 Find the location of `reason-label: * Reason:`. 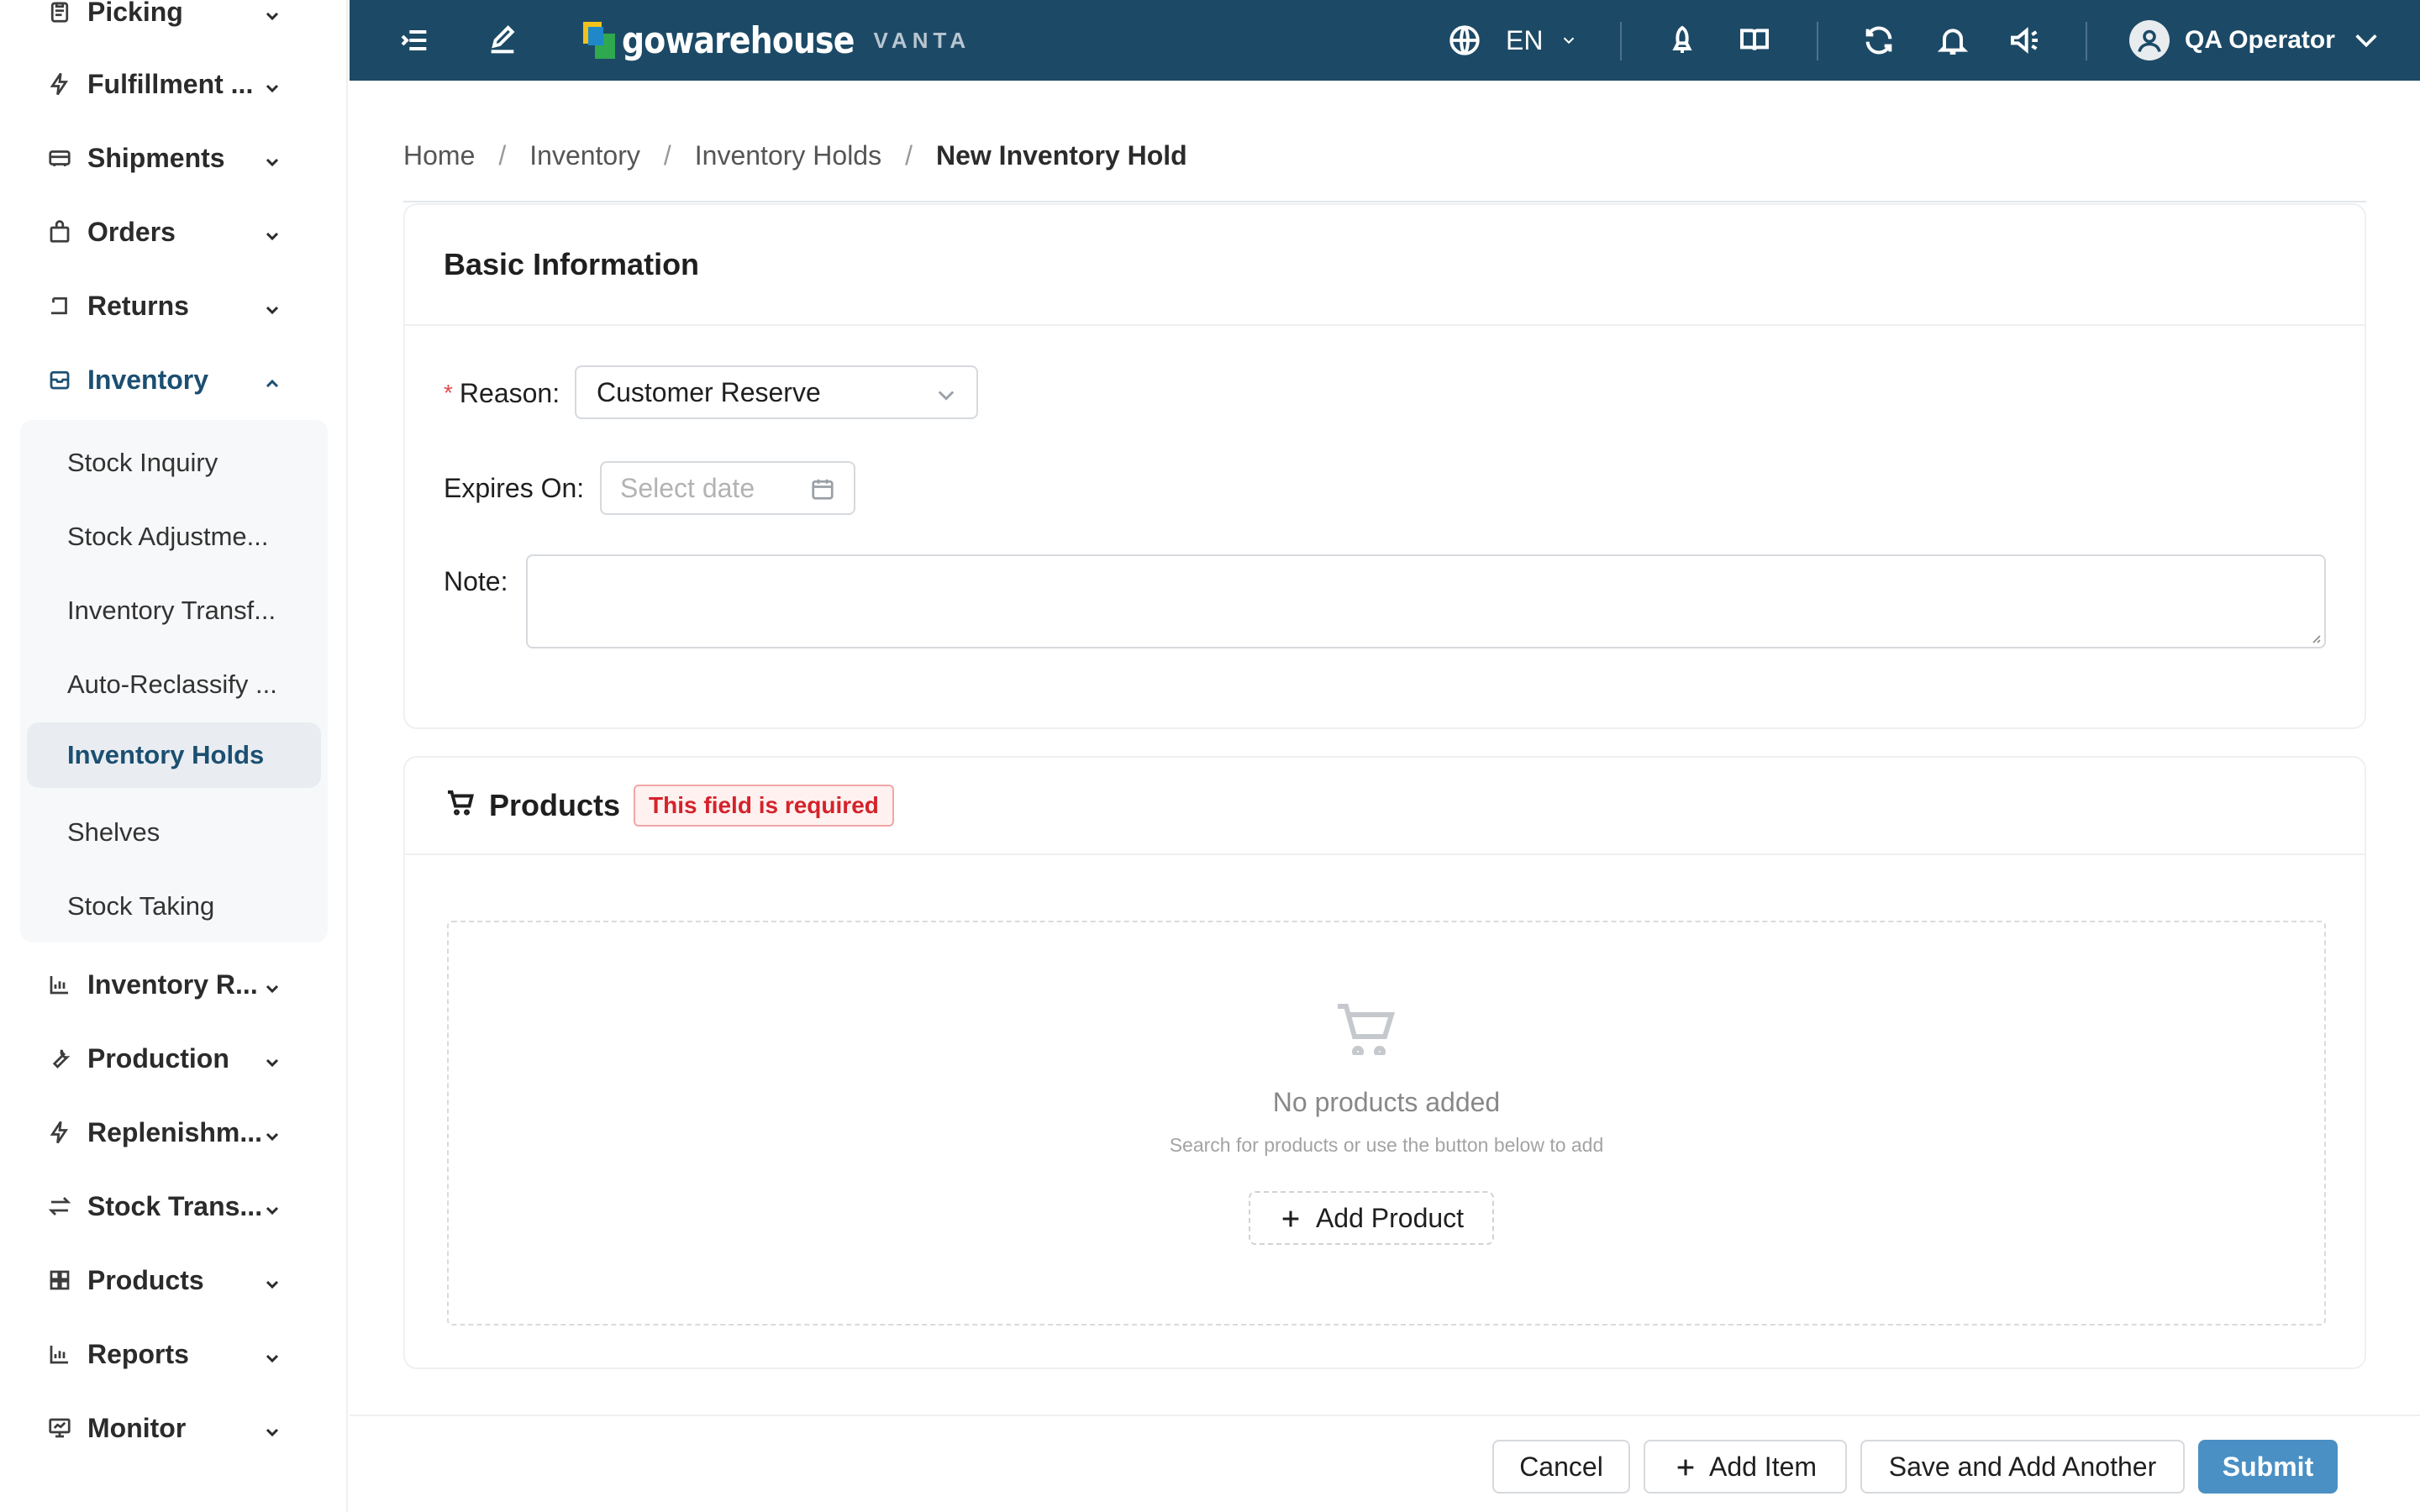

reason-label: * Reason: is located at coordinates (502, 392).